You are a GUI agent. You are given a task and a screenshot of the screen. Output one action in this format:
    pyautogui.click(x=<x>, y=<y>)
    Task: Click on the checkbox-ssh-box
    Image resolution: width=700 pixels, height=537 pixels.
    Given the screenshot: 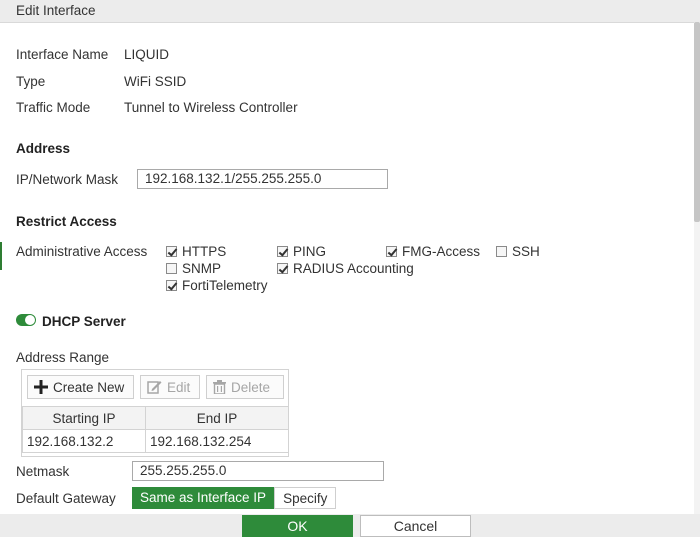 What is the action you would take?
    pyautogui.click(x=501, y=251)
    